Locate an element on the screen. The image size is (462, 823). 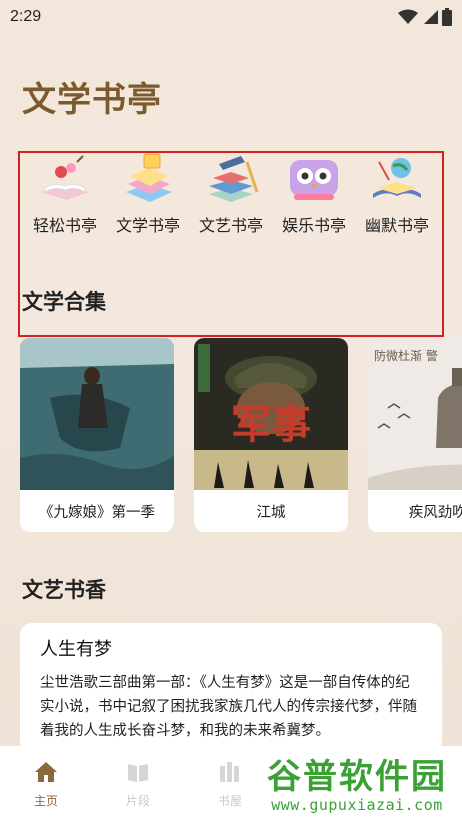
status-icons is located at coordinates (425, 17).